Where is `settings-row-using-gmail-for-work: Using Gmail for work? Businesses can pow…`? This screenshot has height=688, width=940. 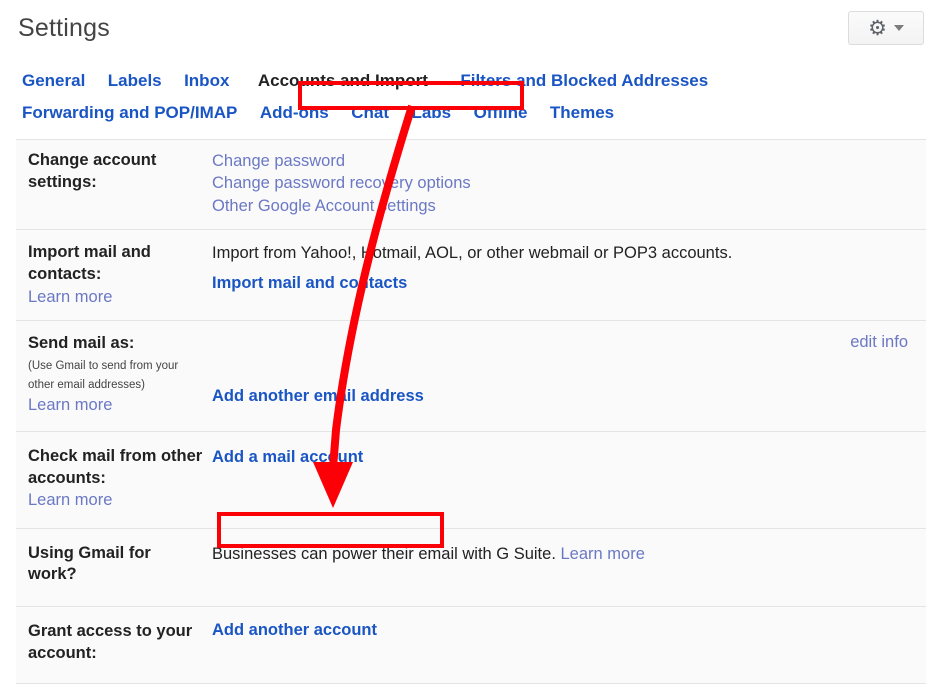 settings-row-using-gmail-for-work: Using Gmail for work? Businesses can pow… is located at coordinates (471, 568).